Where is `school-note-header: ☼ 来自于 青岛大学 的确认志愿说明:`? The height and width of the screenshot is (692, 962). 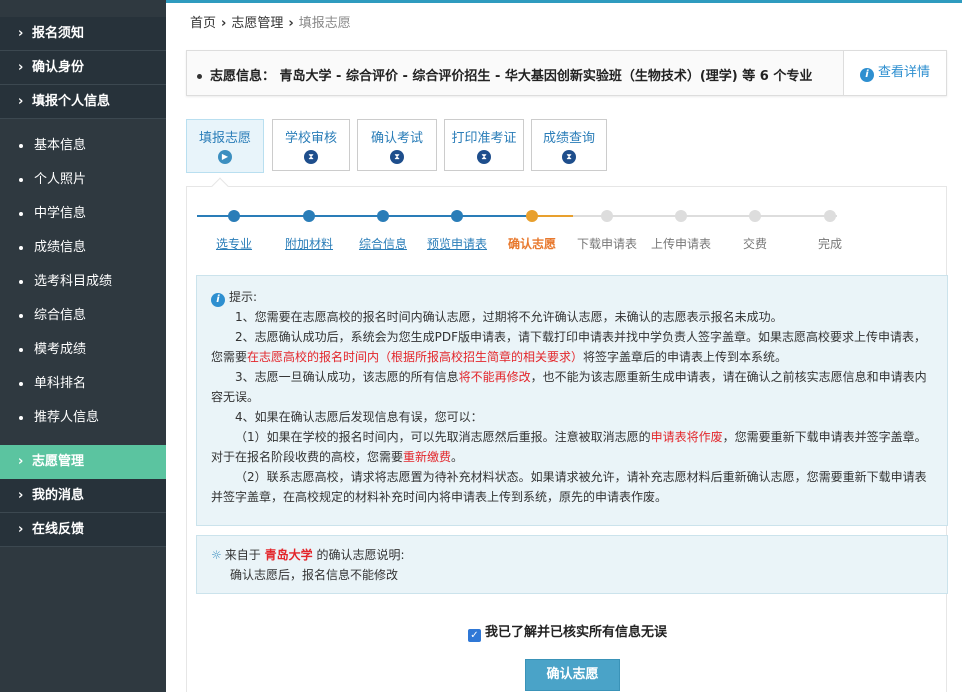 school-note-header: ☼ 来自于 青岛大学 的确认志愿说明: is located at coordinates (308, 555).